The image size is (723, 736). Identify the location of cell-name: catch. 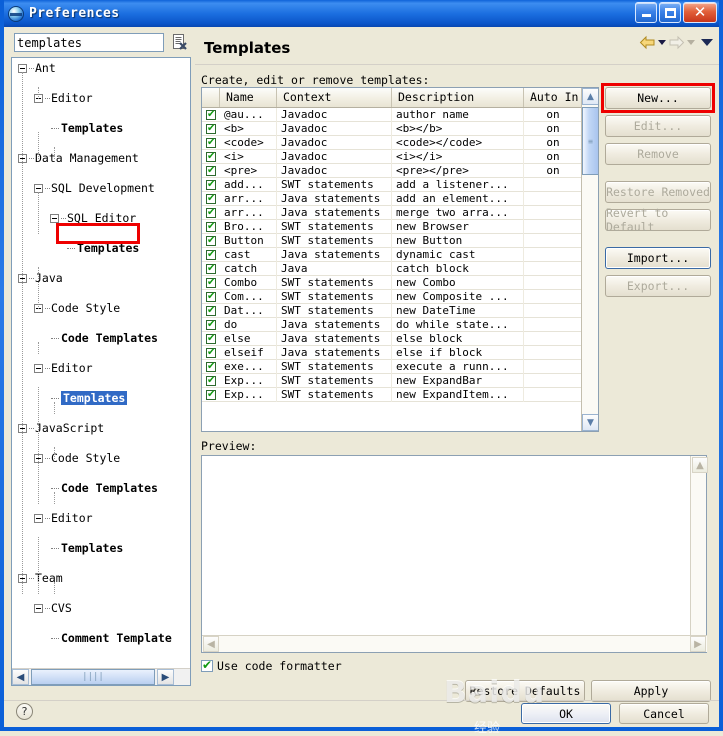
(248, 268).